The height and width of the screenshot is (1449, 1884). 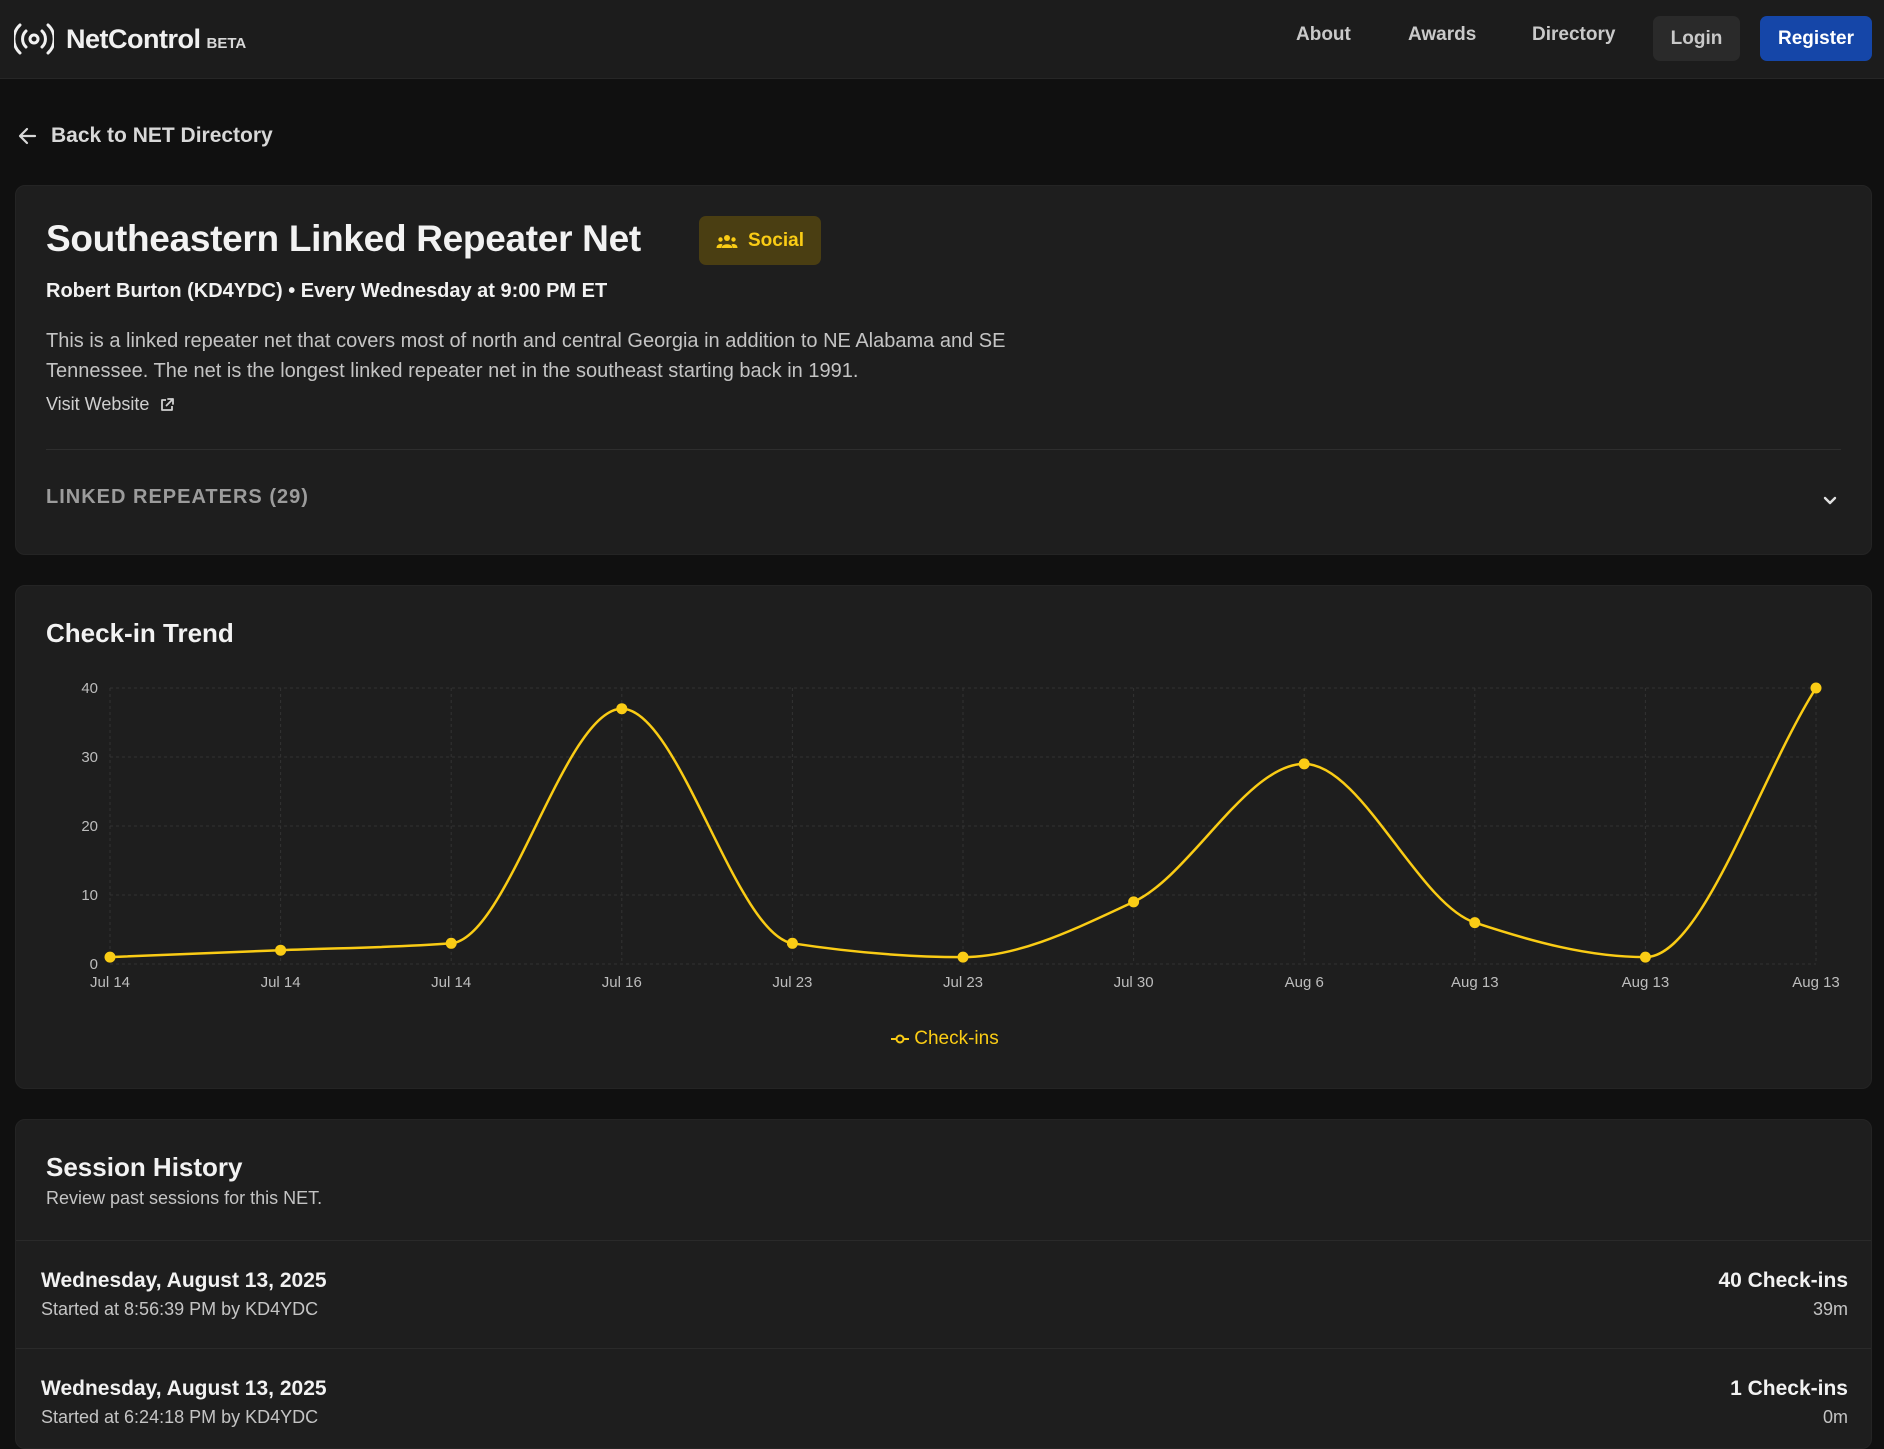 What do you see at coordinates (98, 404) in the screenshot?
I see `visit-website-label: Visit Website` at bounding box center [98, 404].